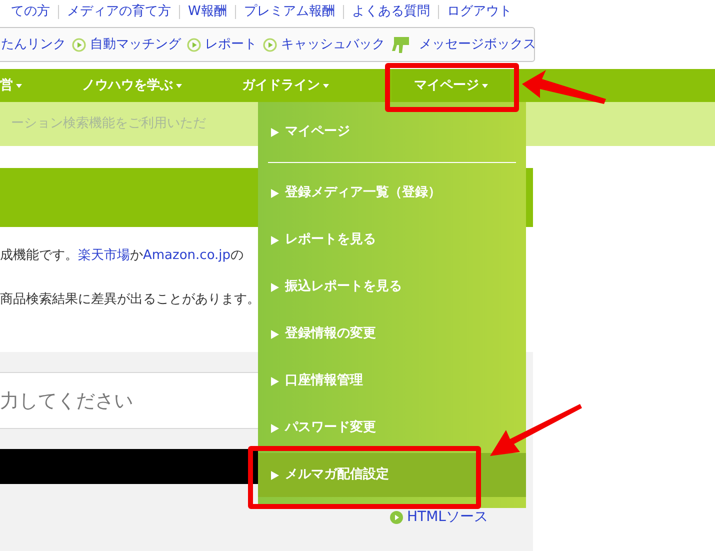  What do you see at coordinates (461, 517) in the screenshot?
I see `html-source-link: HTMLソース` at bounding box center [461, 517].